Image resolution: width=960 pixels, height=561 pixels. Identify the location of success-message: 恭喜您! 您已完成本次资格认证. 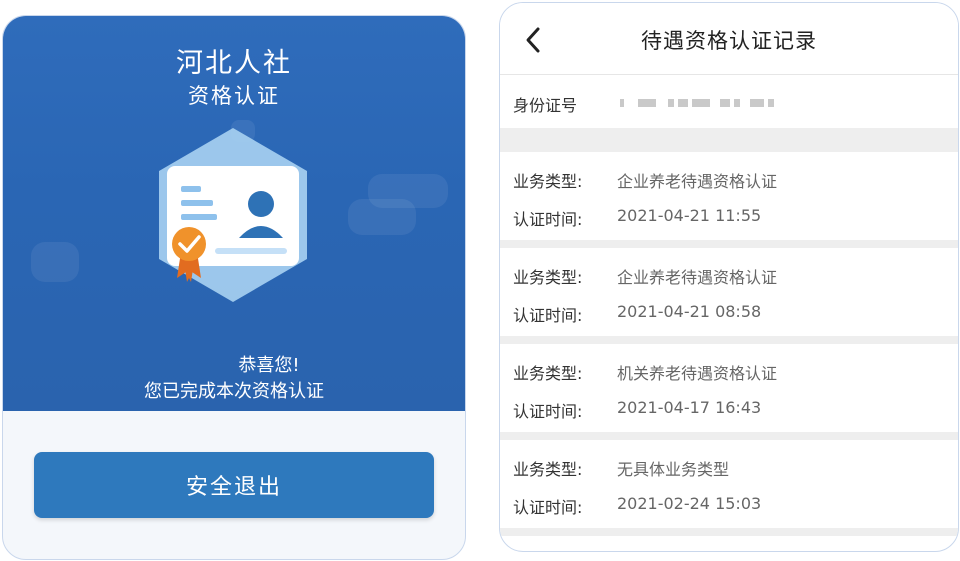
(234, 379).